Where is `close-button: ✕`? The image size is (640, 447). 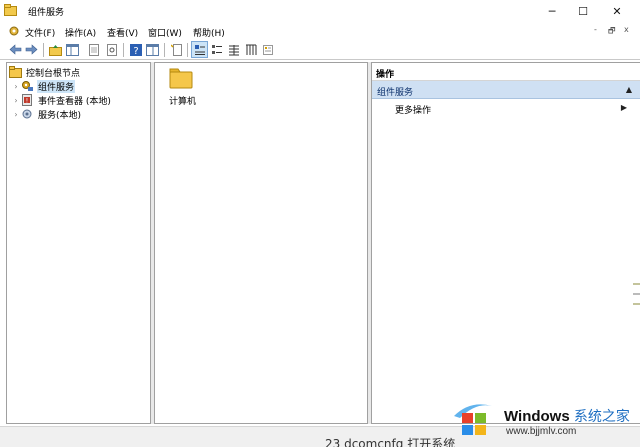 close-button: ✕ is located at coordinates (617, 11).